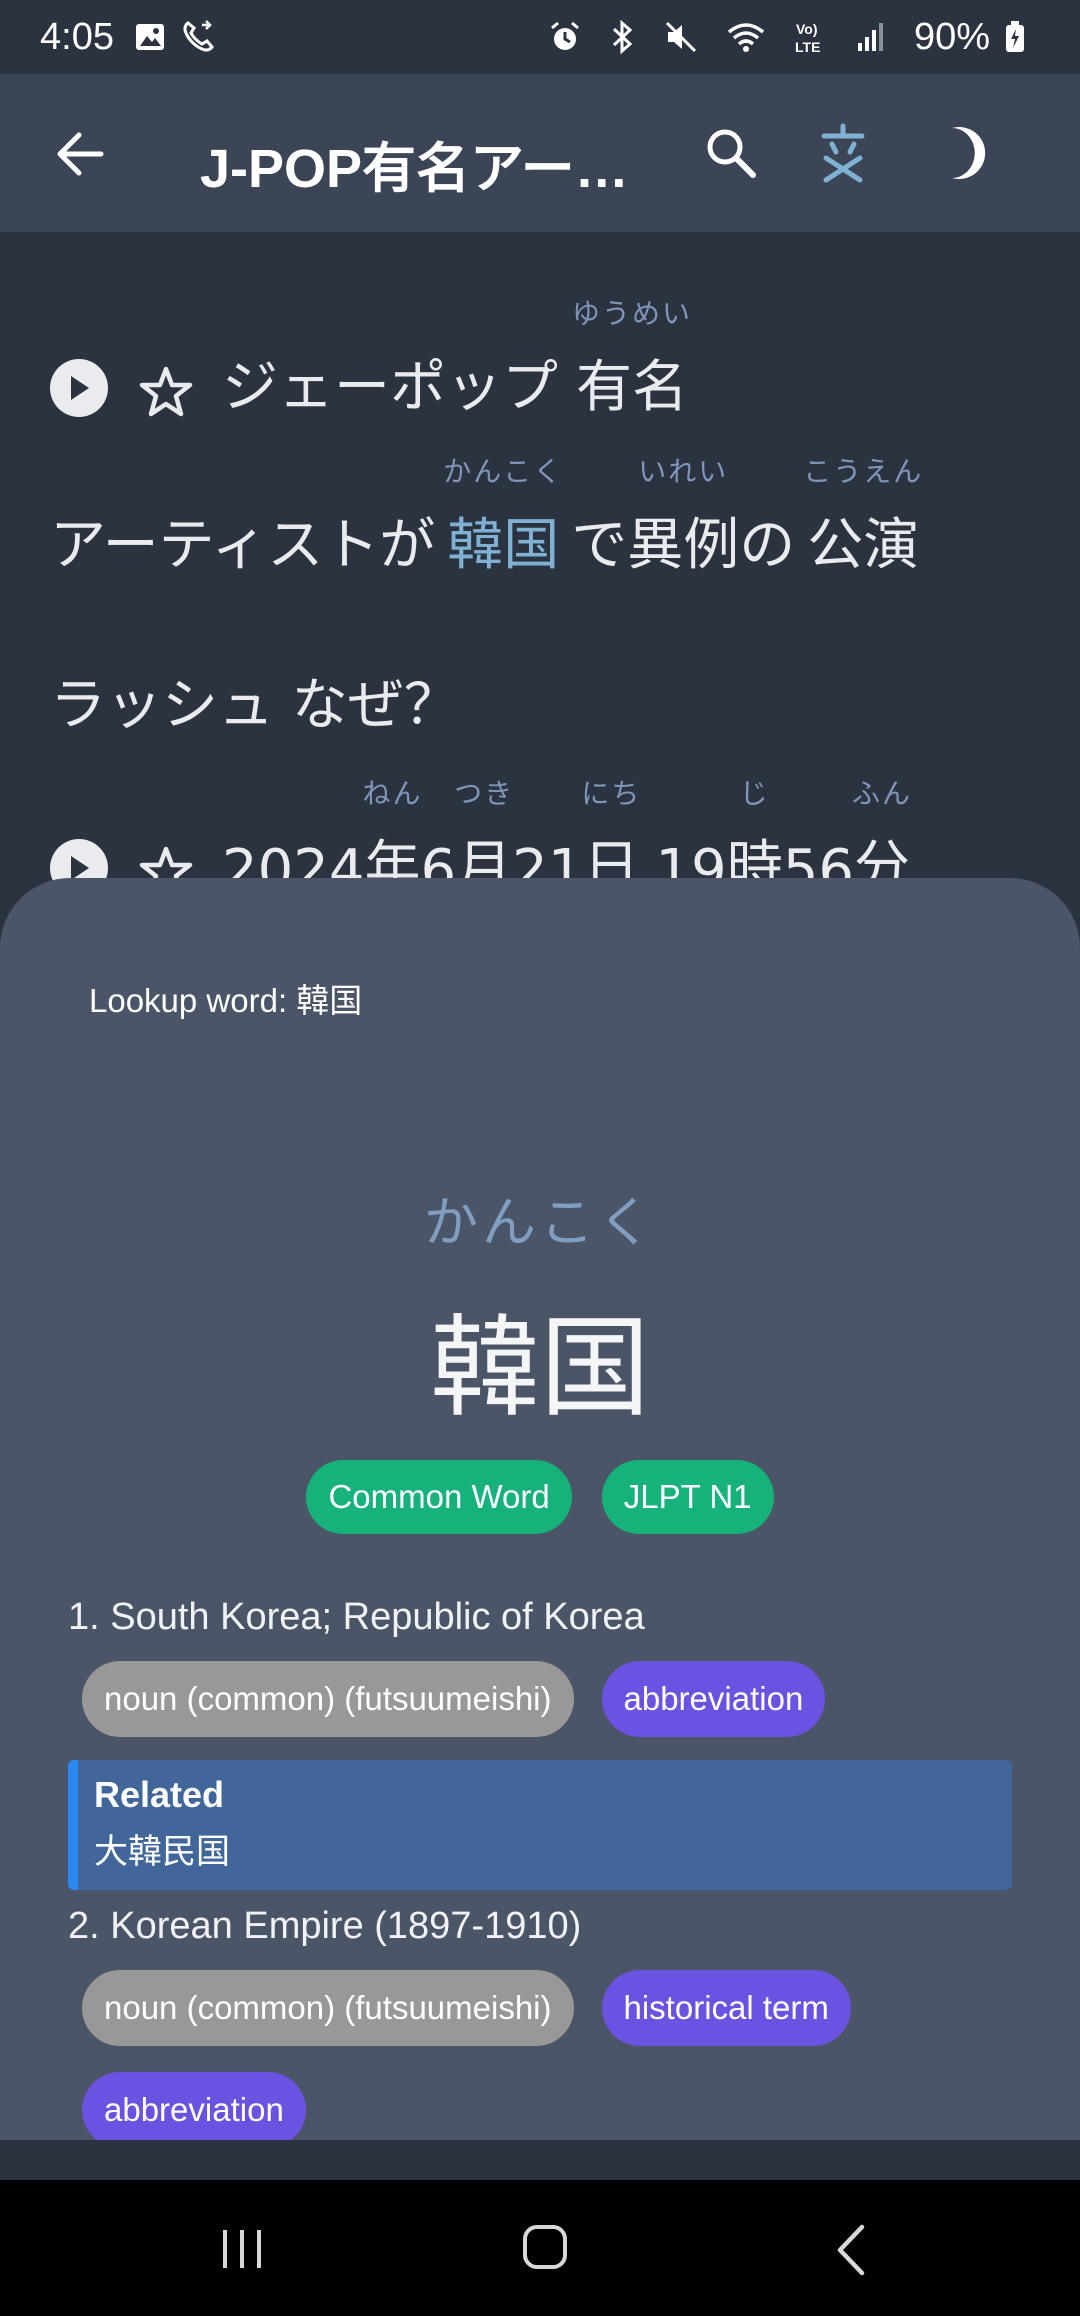 This screenshot has width=1080, height=2316. Describe the element at coordinates (599, 540) in the screenshot. I see `word-de: で` at that location.